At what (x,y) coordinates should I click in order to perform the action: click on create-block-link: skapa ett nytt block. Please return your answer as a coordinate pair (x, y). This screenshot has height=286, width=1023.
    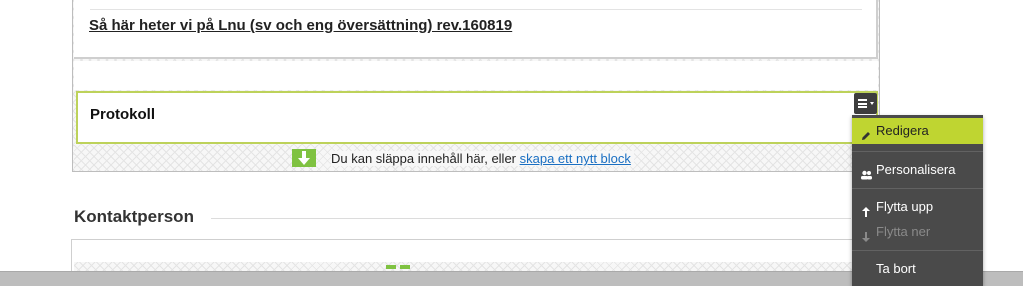
    Looking at the image, I should click on (575, 158).